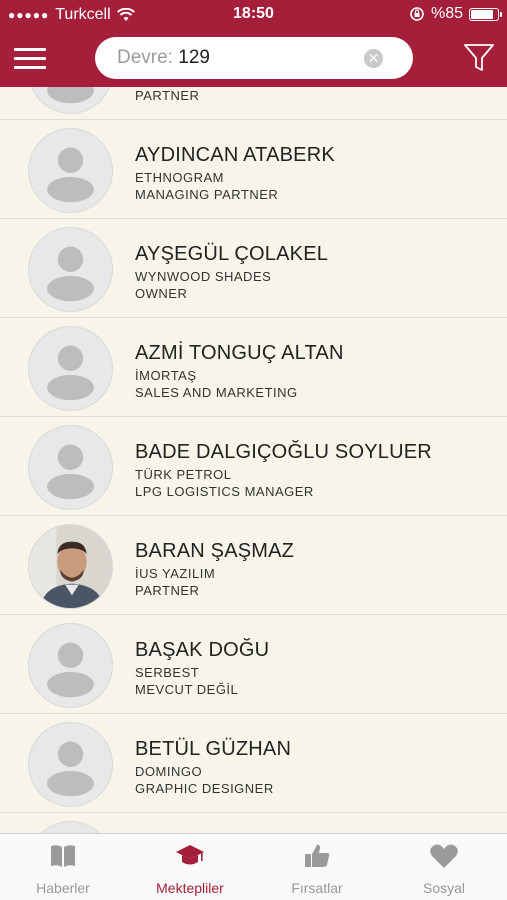 The width and height of the screenshot is (507, 900). Describe the element at coordinates (373, 58) in the screenshot. I see `clear-search-icon: ✕` at that location.